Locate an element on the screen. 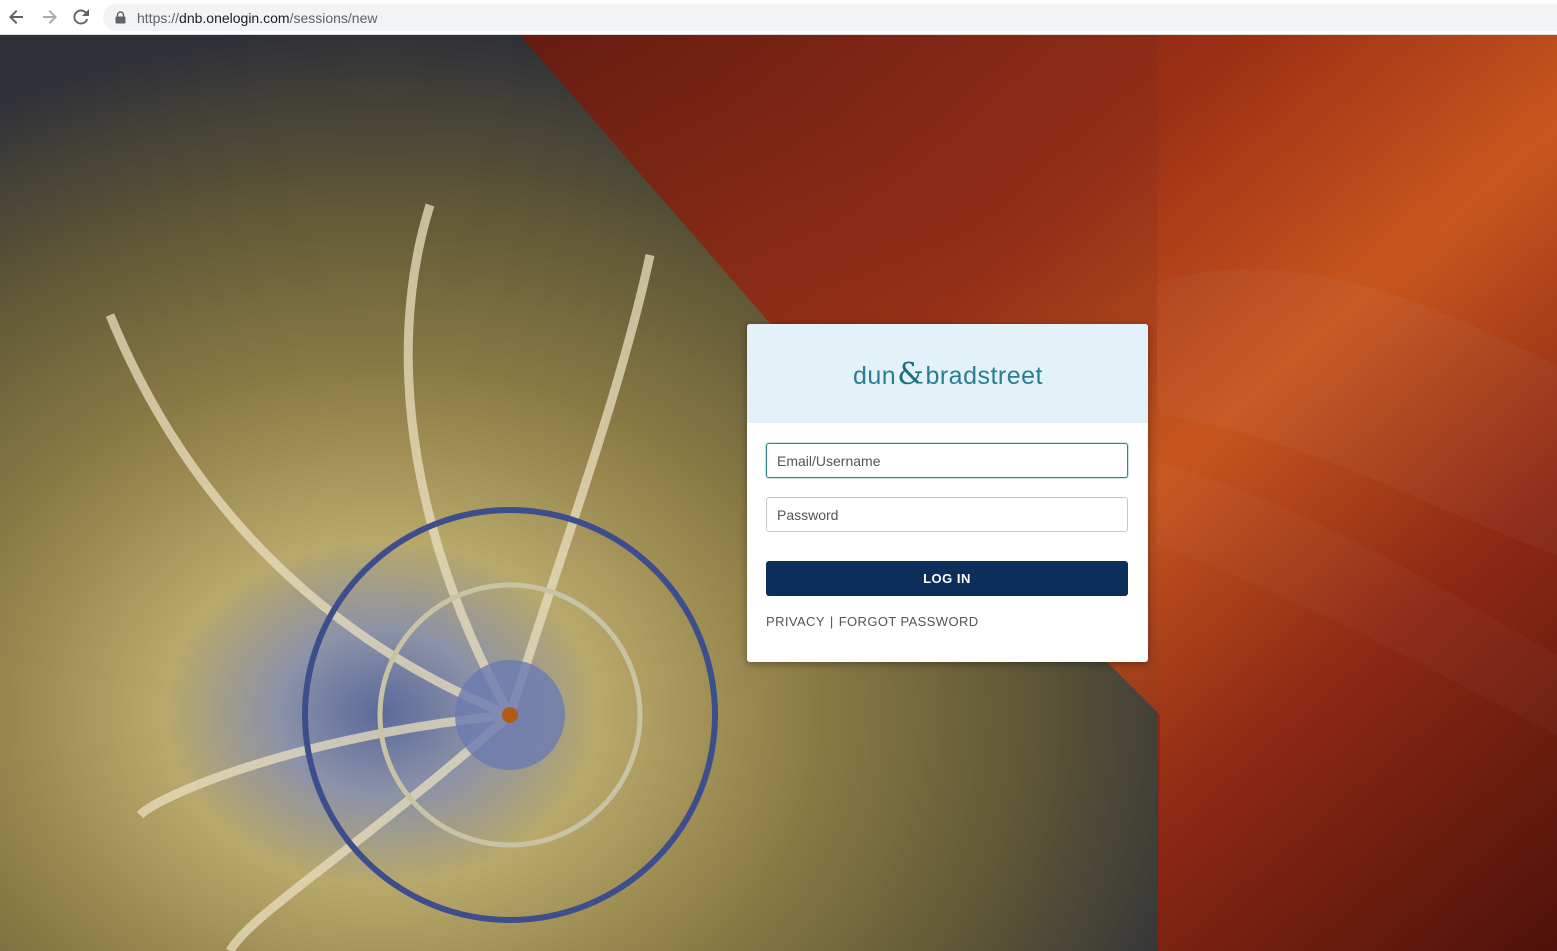 This screenshot has height=951, width=1557. email-field is located at coordinates (947, 460).